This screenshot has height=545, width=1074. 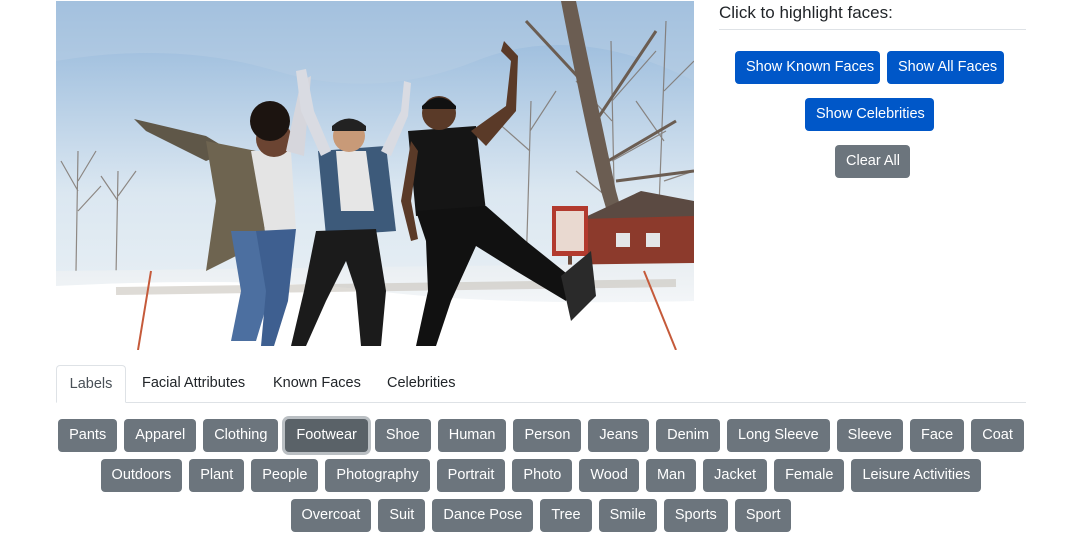 I want to click on label-chip: Photo, so click(x=542, y=475).